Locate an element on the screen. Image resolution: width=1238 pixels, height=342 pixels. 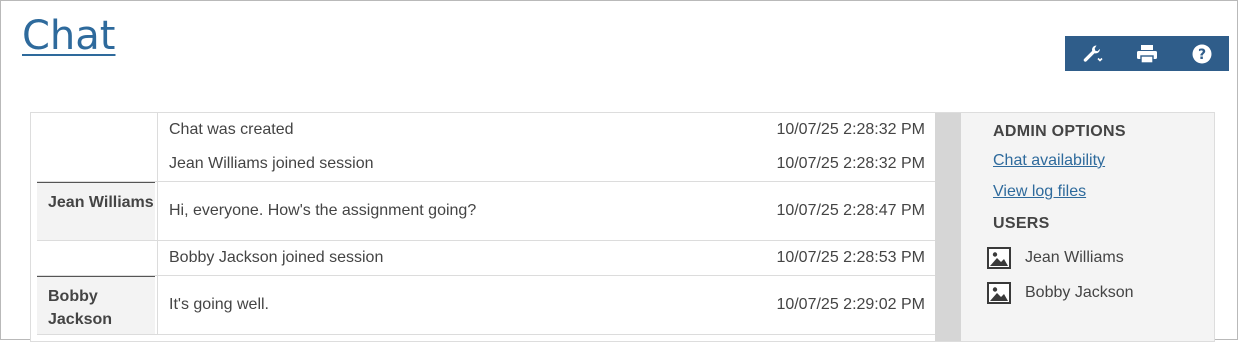
user-item: Jean Williams is located at coordinates (1100, 258).